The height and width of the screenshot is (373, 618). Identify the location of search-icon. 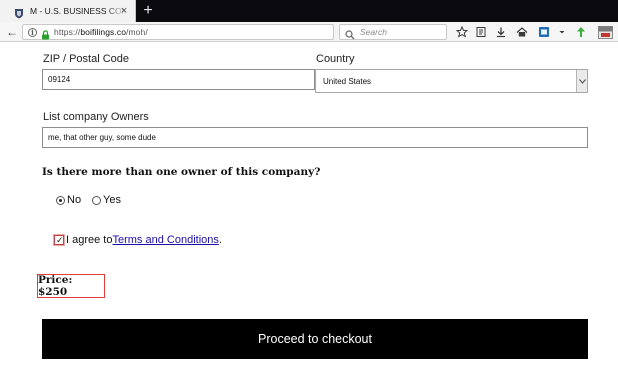
(350, 33).